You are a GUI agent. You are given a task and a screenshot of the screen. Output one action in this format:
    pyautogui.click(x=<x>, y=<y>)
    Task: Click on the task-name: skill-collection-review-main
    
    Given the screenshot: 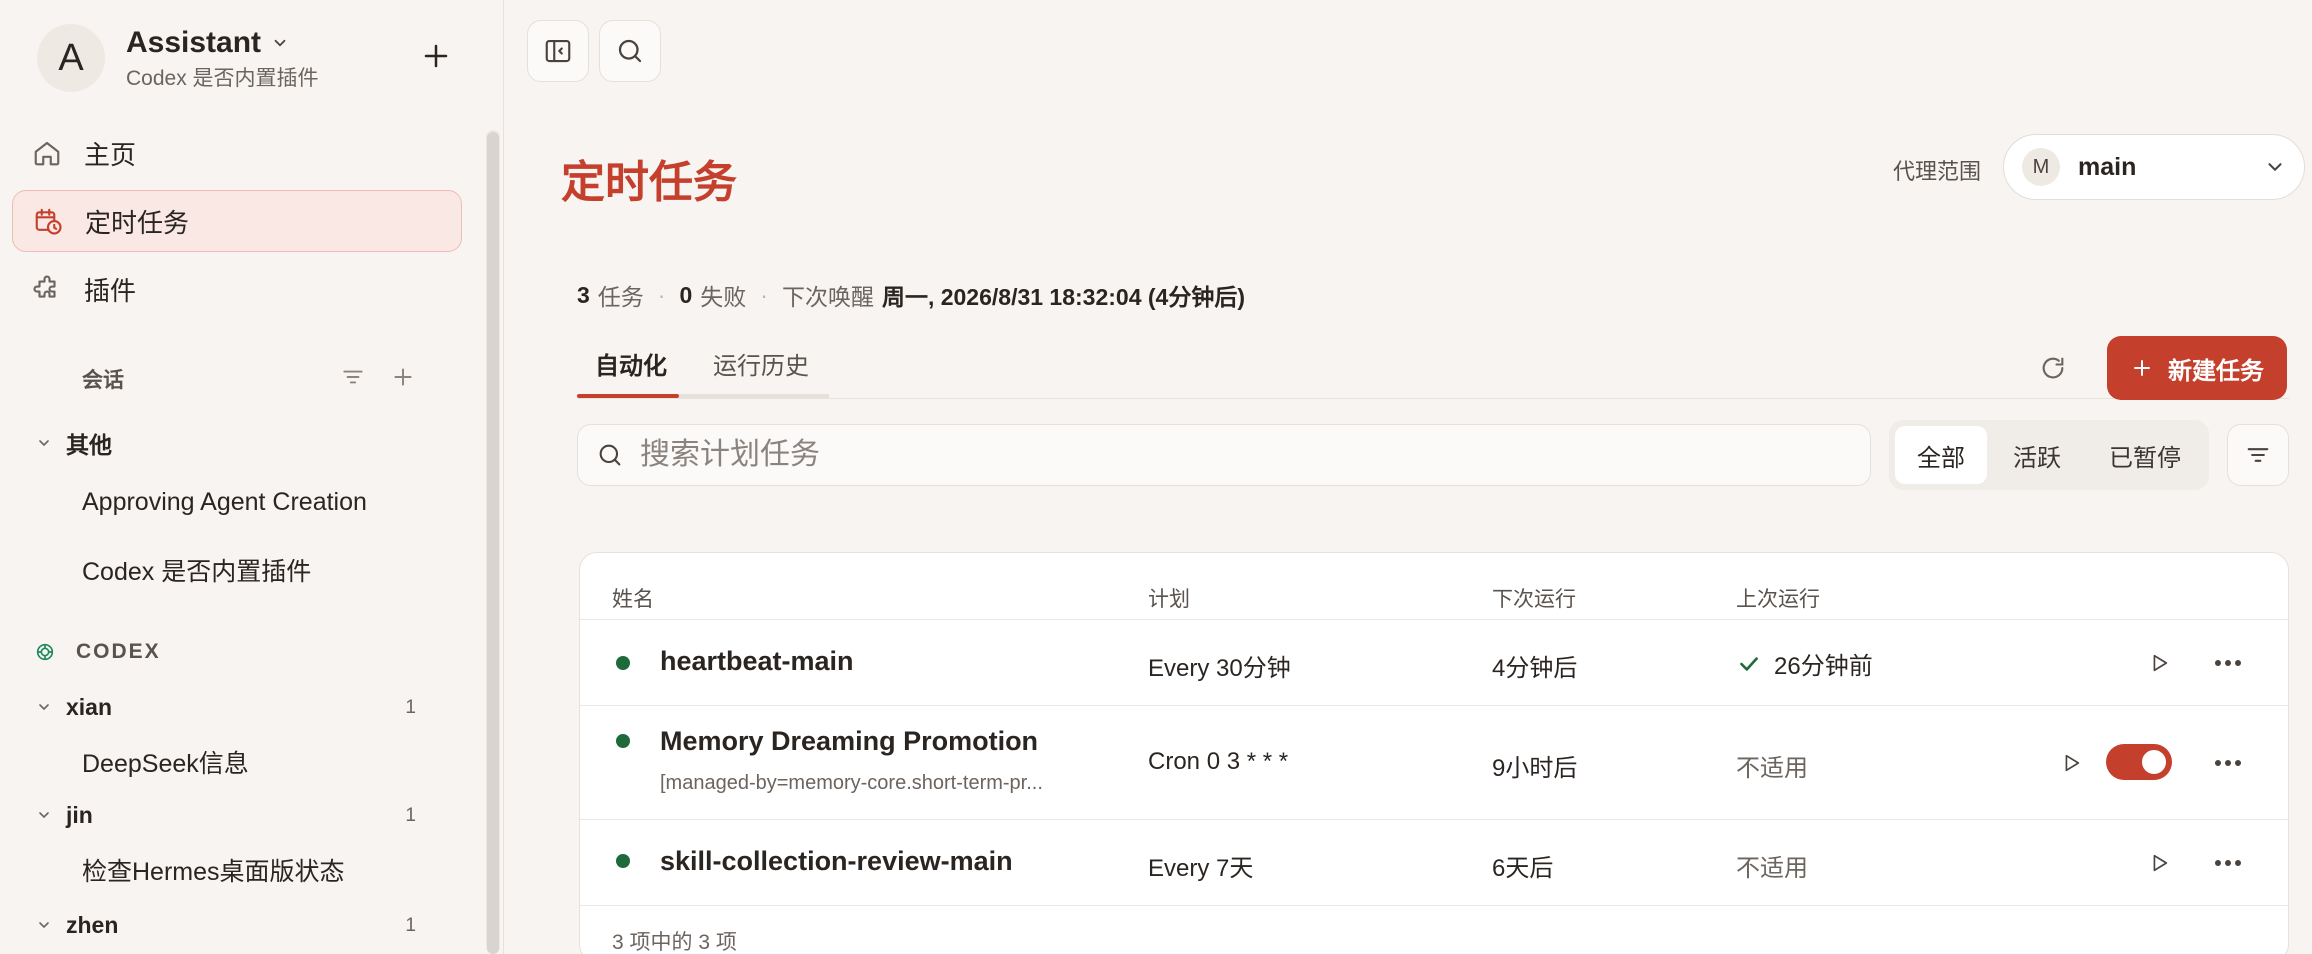 What is the action you would take?
    pyautogui.click(x=836, y=861)
    